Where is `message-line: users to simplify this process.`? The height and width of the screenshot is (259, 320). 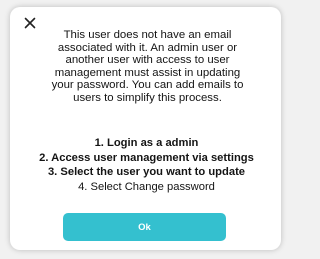
message-line: users to simplify this process. is located at coordinates (147, 97).